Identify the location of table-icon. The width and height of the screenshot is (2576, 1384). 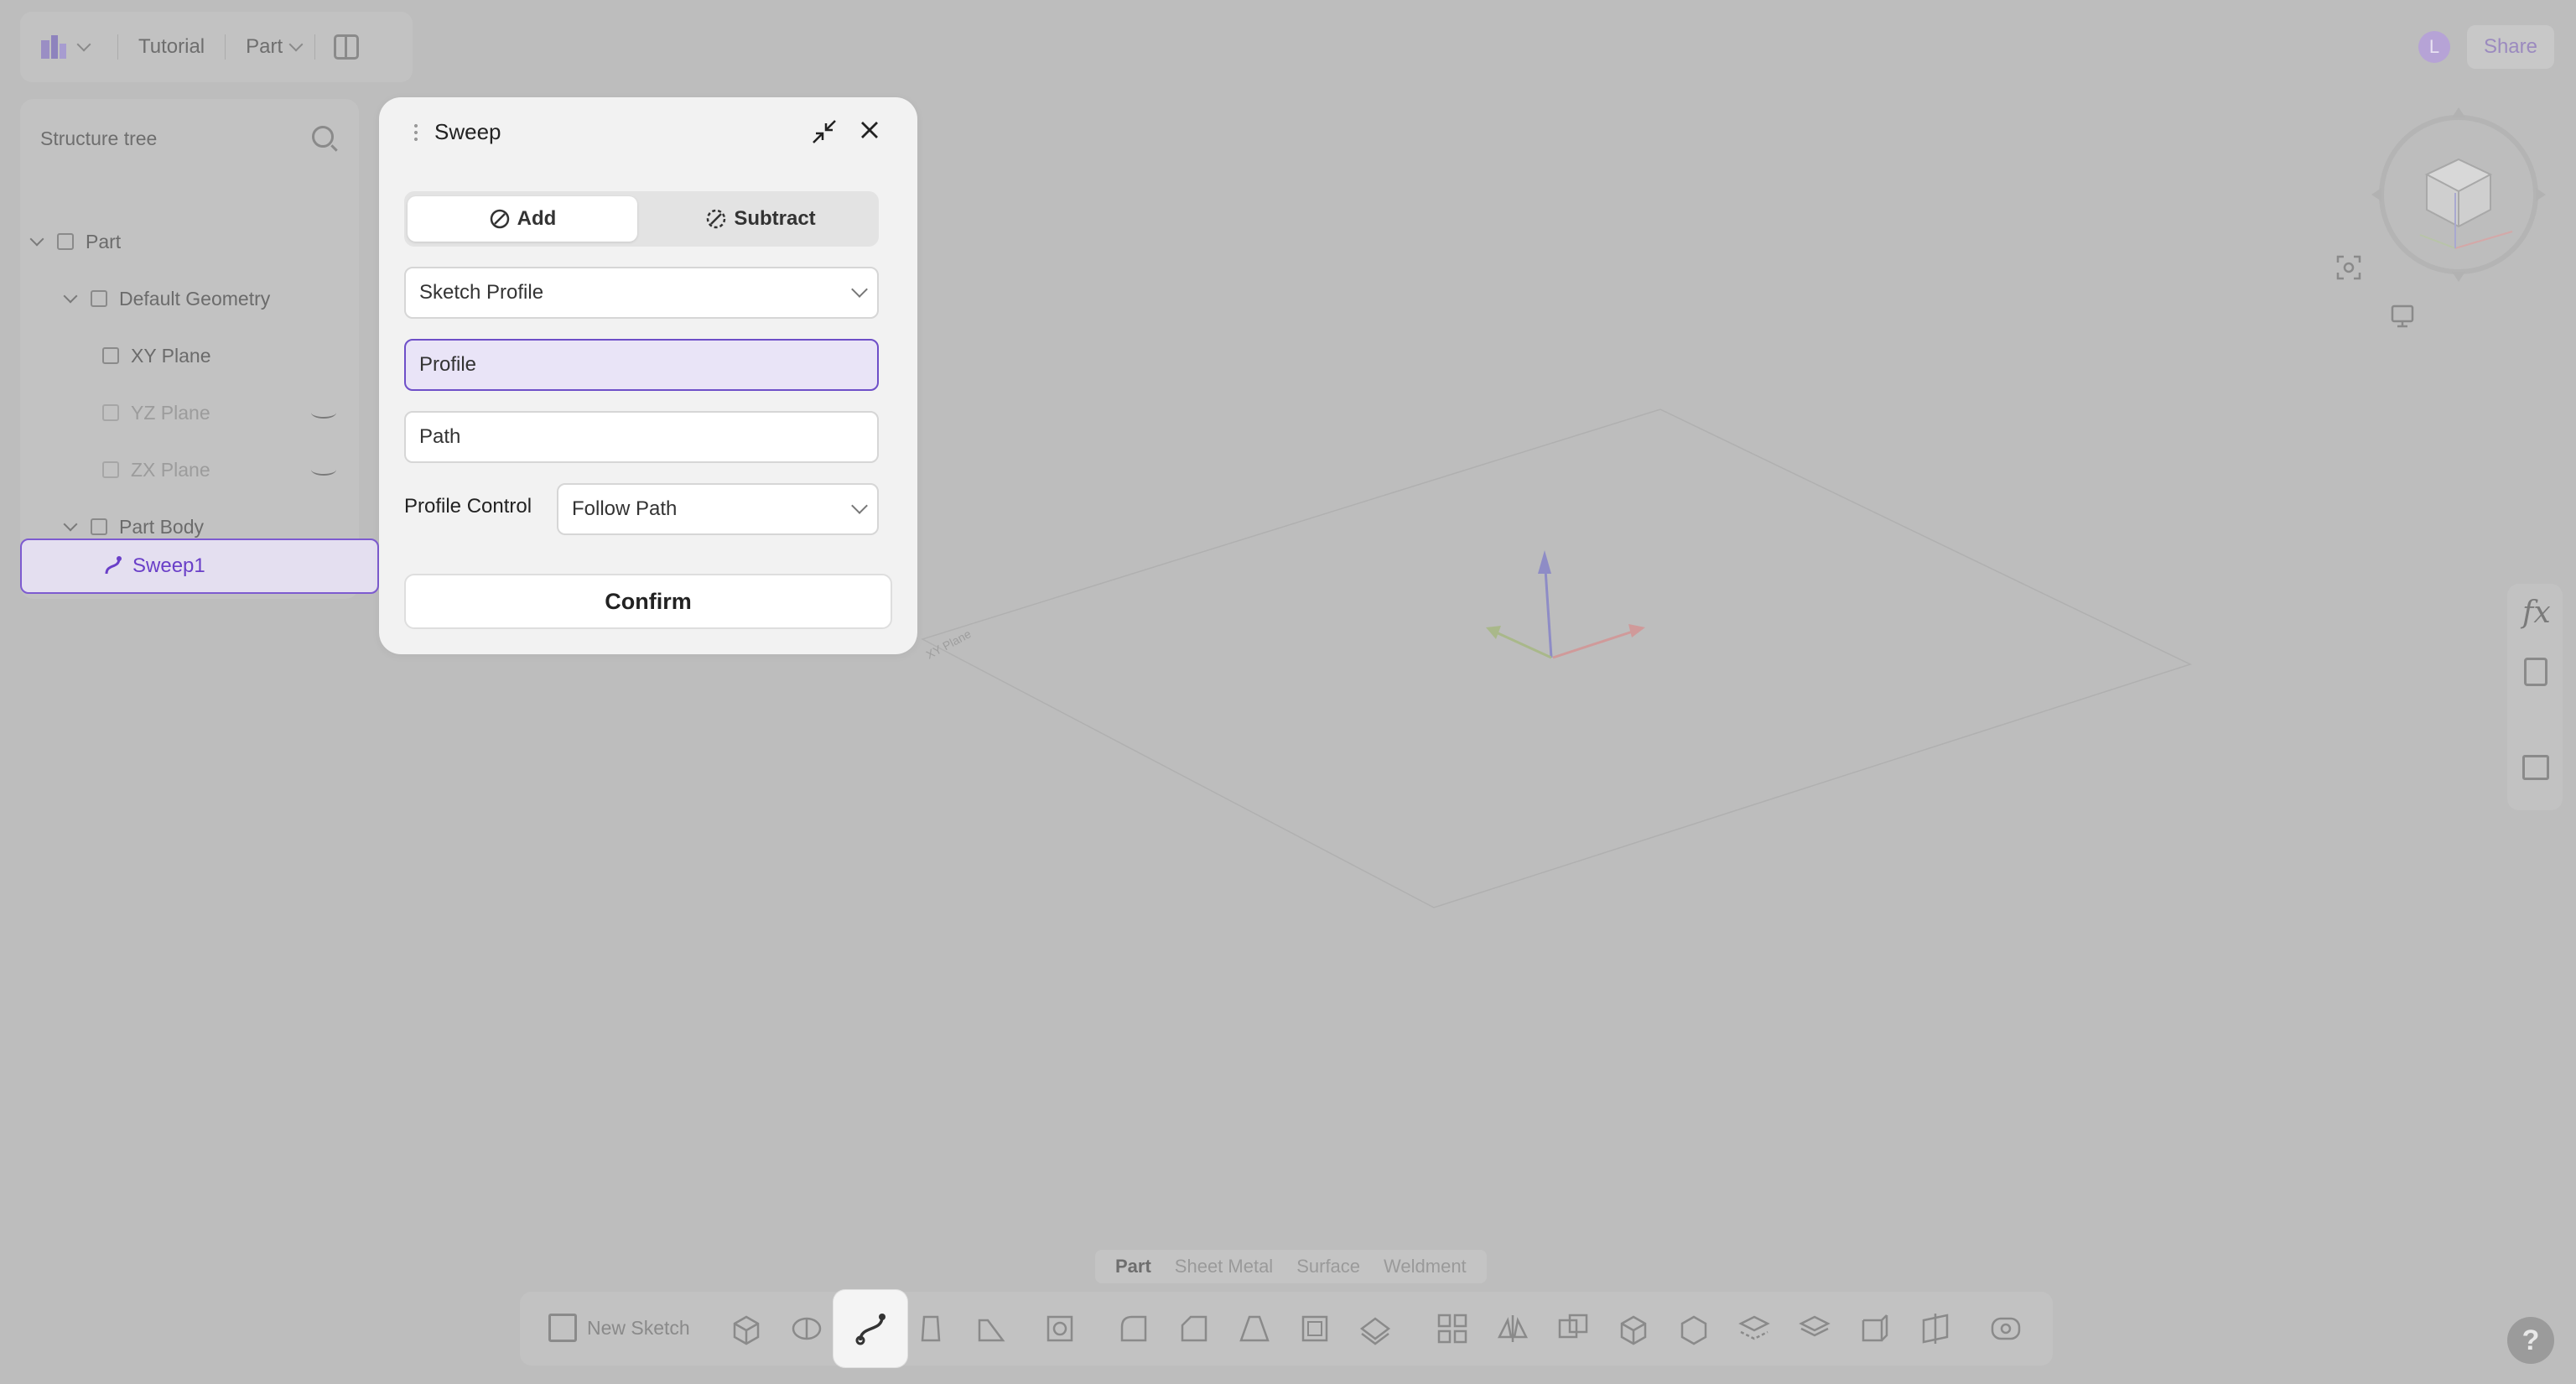
(2535, 767).